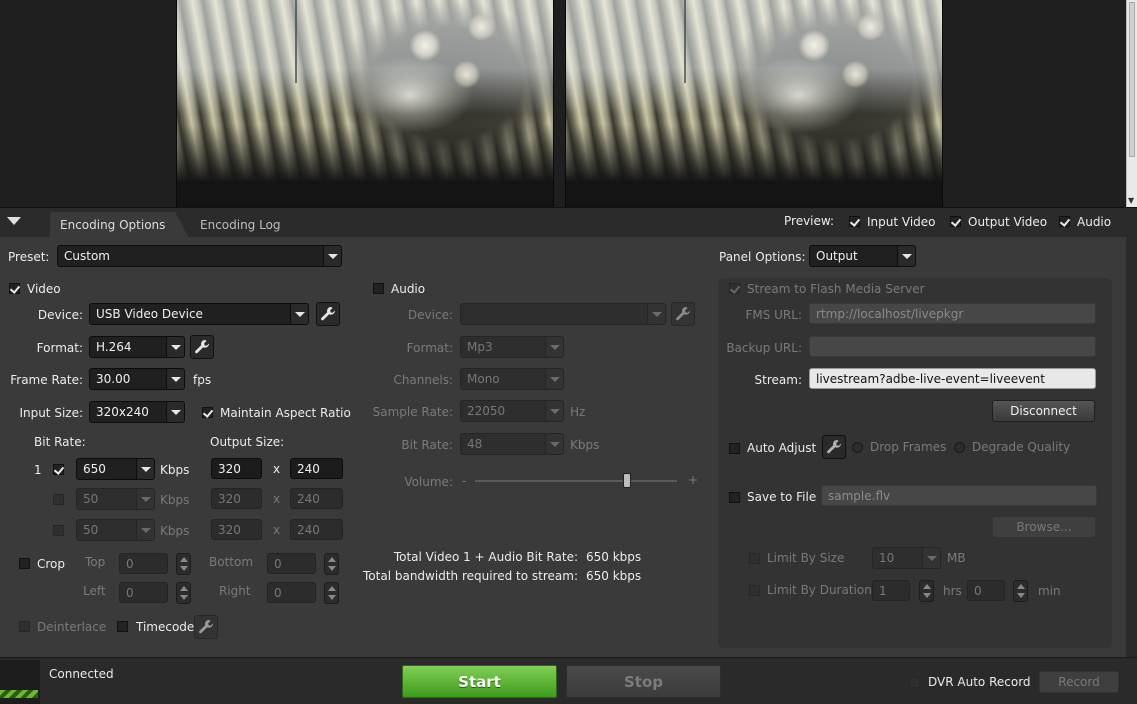 The height and width of the screenshot is (704, 1137). What do you see at coordinates (693, 480) in the screenshot?
I see `volume-plus-label: +` at bounding box center [693, 480].